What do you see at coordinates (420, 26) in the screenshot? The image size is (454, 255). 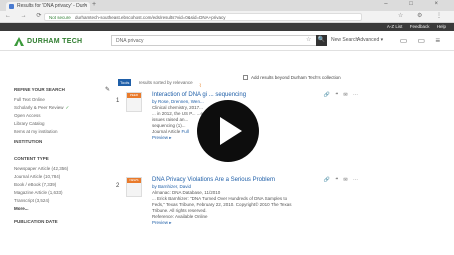 I see `feedback-link: Feedback` at bounding box center [420, 26].